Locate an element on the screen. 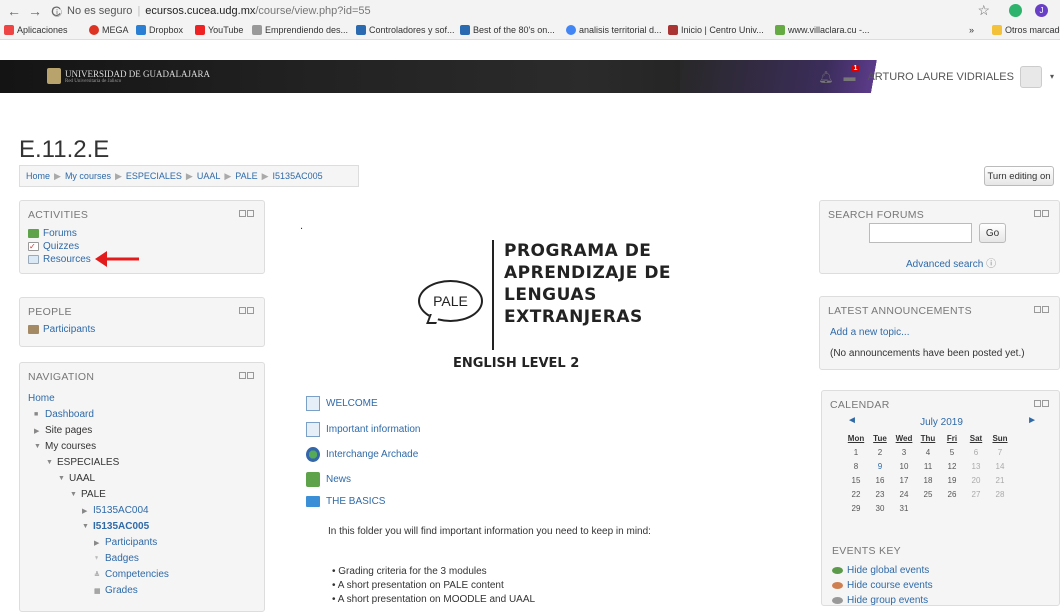 The height and width of the screenshot is (612, 1060). user-menu: 🔔︎ ▬ 1 ARTURO LAURE VIDRIALES ▾ is located at coordinates (939, 76).